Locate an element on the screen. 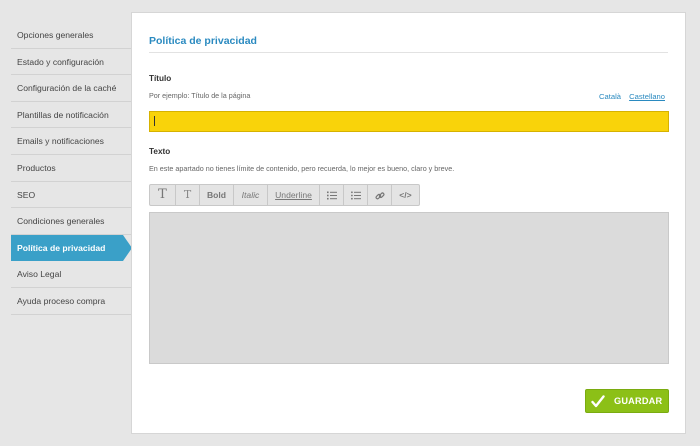 This screenshot has width=700, height=446. language-link-castellano: Castellano is located at coordinates (647, 96).